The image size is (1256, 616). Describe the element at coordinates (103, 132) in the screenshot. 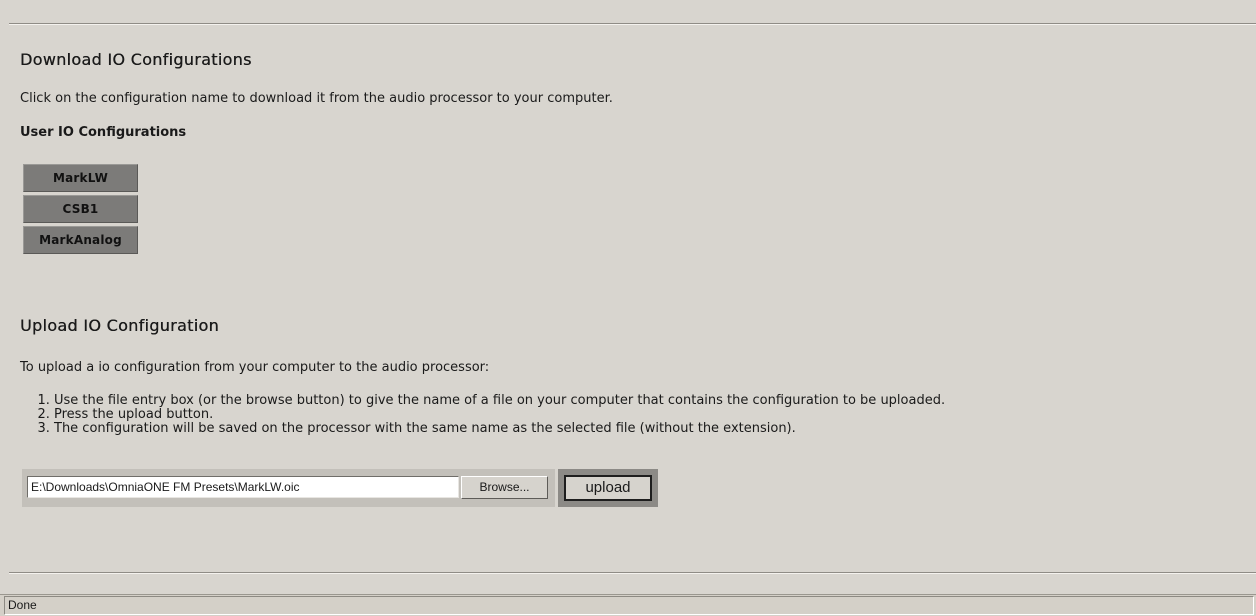

I see `user-configurations-heading: User IO Configurations` at that location.